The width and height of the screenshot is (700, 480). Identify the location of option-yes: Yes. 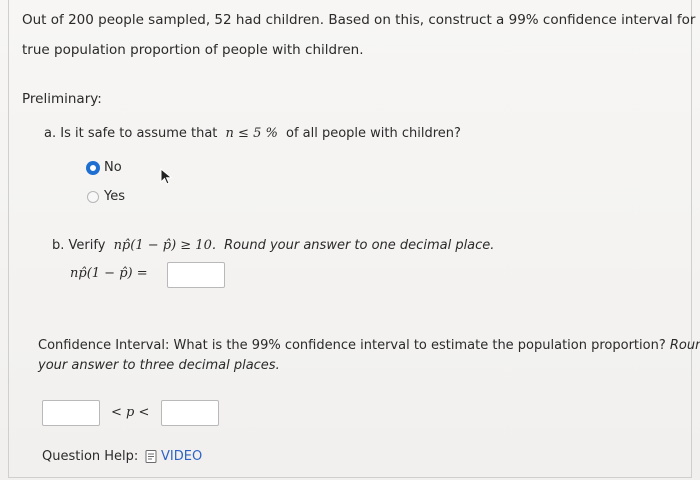
(106, 197).